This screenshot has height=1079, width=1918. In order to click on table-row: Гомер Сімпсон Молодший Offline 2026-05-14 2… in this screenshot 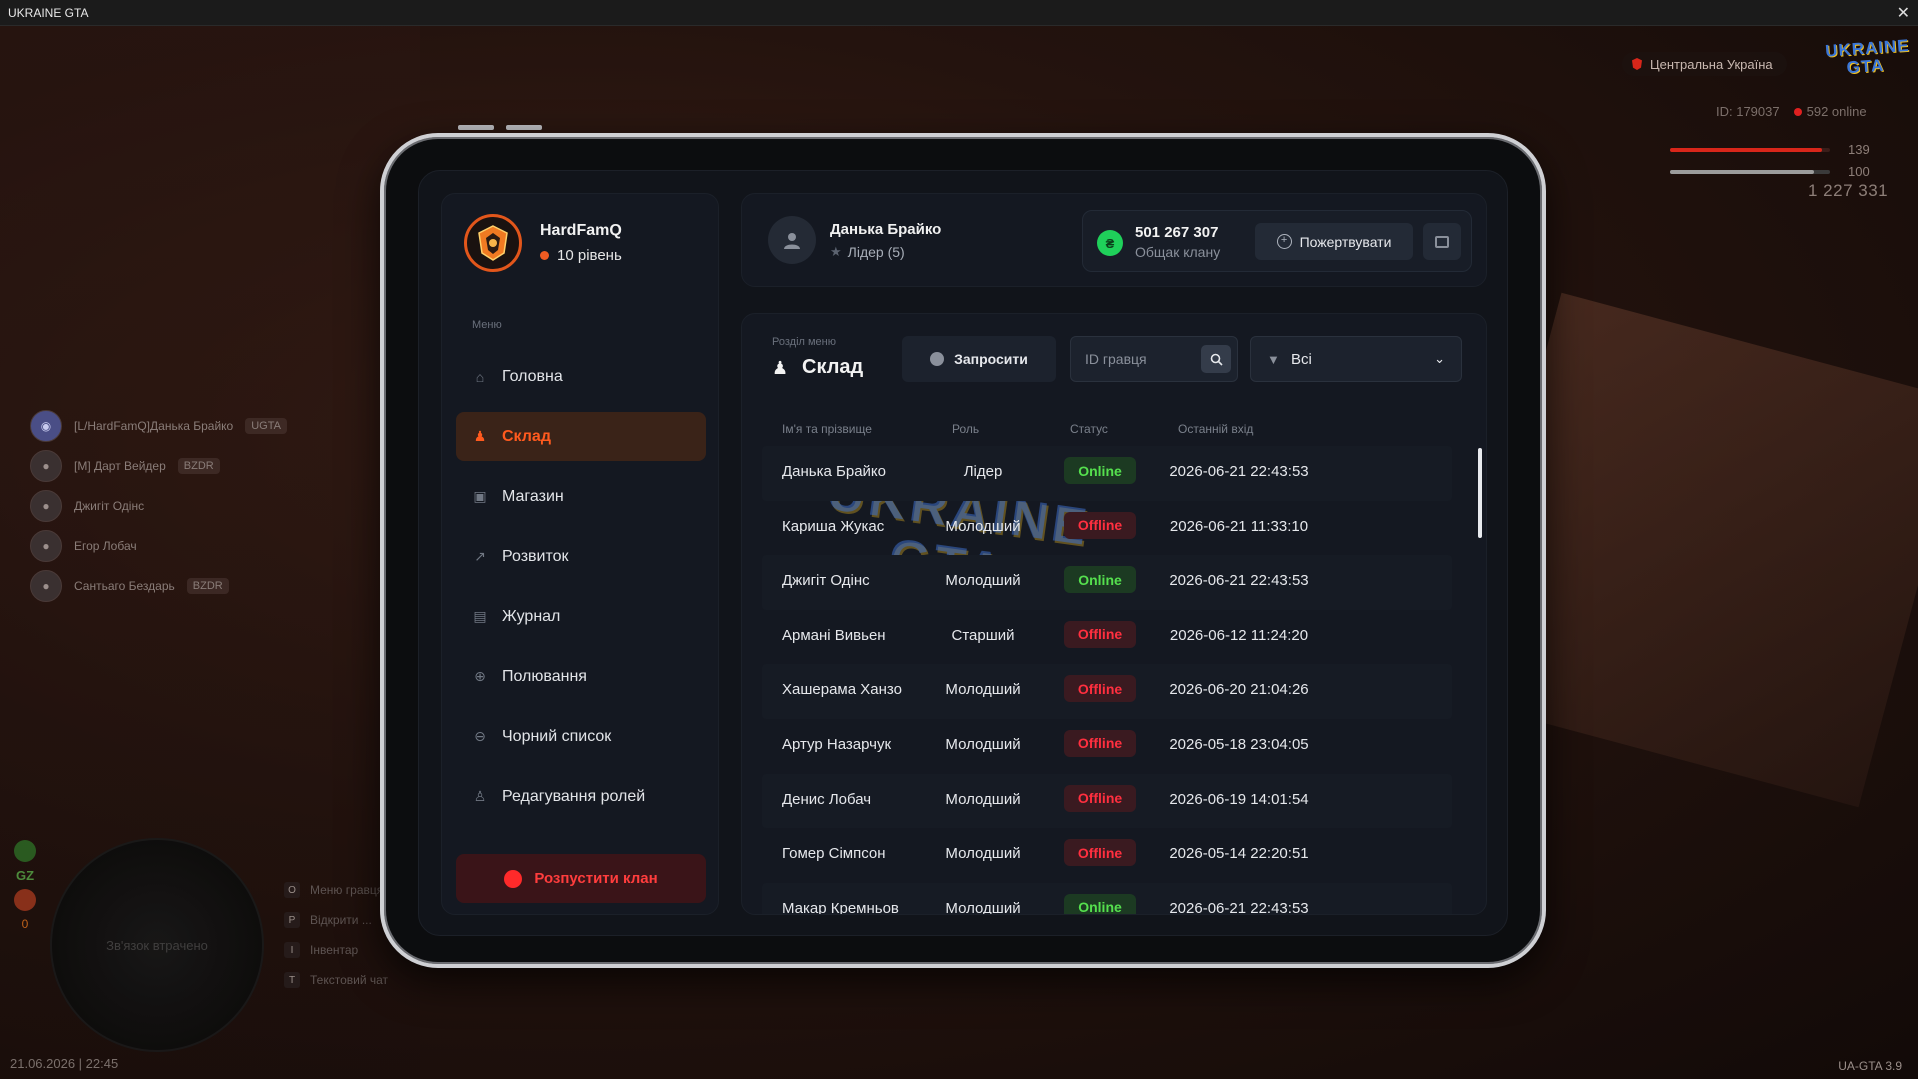, I will do `click(1107, 855)`.